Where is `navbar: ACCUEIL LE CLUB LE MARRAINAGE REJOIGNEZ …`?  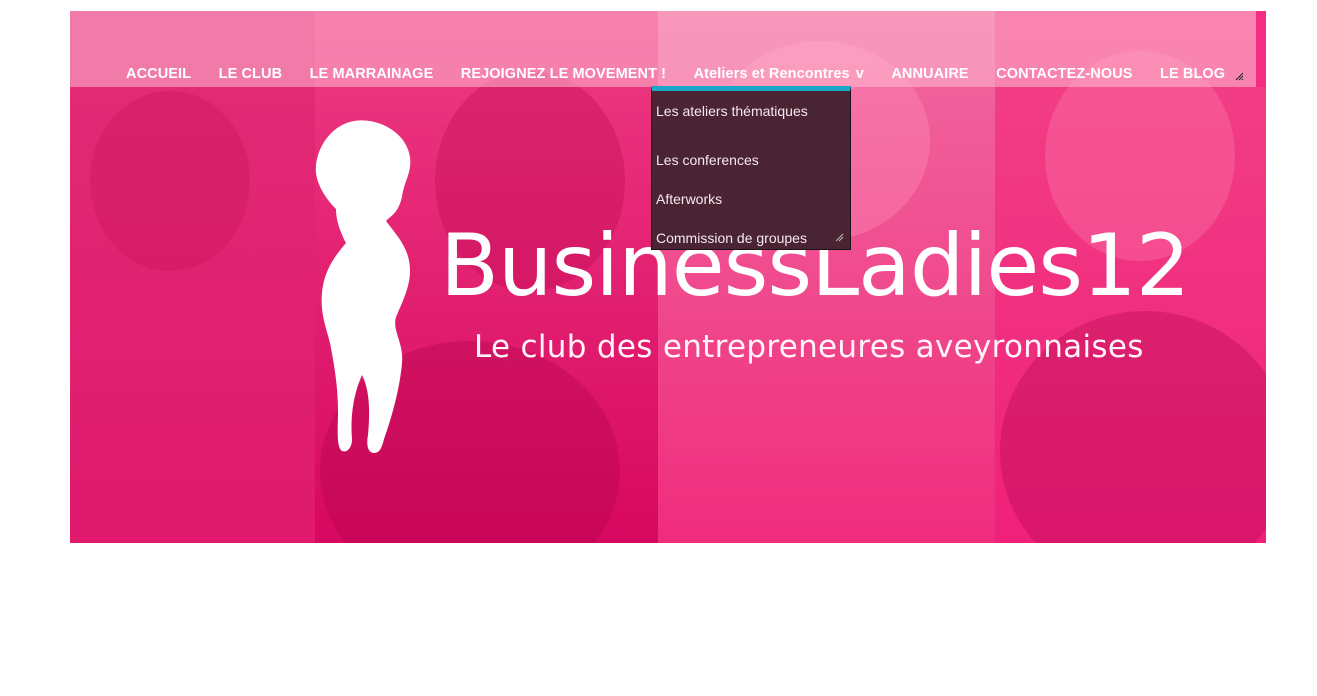 navbar: ACCUEIL LE CLUB LE MARRAINAGE REJOIGNEZ … is located at coordinates (663, 49).